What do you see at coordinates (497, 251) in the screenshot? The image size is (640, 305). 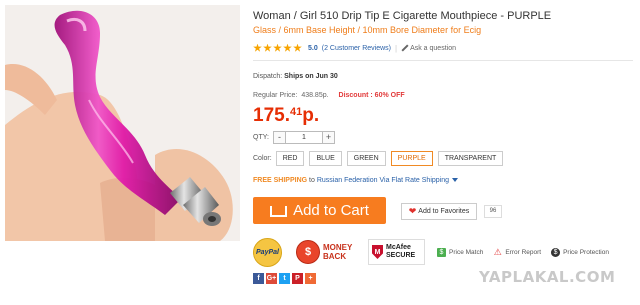 I see `error-report-icon: ⚠` at bounding box center [497, 251].